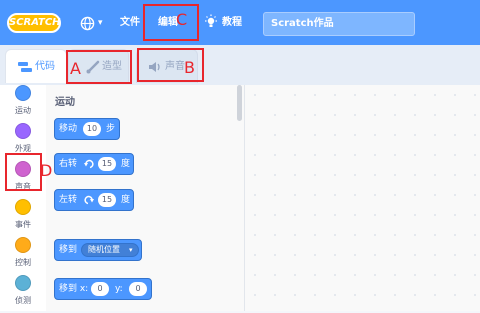 Image resolution: width=480 pixels, height=313 pixels. Describe the element at coordinates (232, 23) in the screenshot. I see `tutorials-menu: 教程` at that location.